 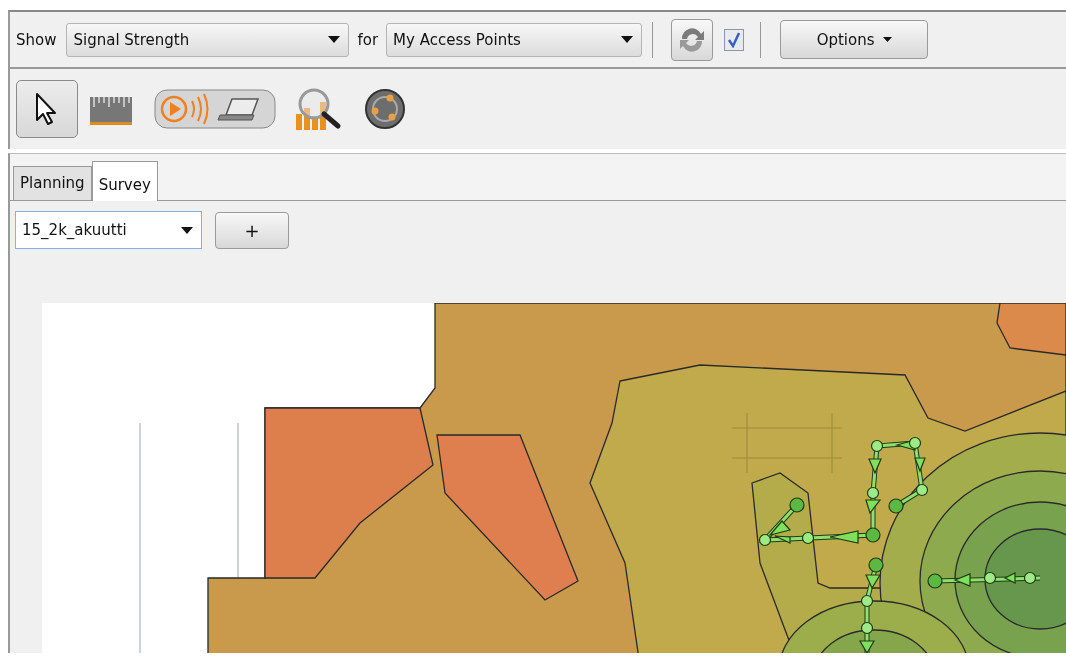 I want to click on pointer-tool, so click(x=47, y=109).